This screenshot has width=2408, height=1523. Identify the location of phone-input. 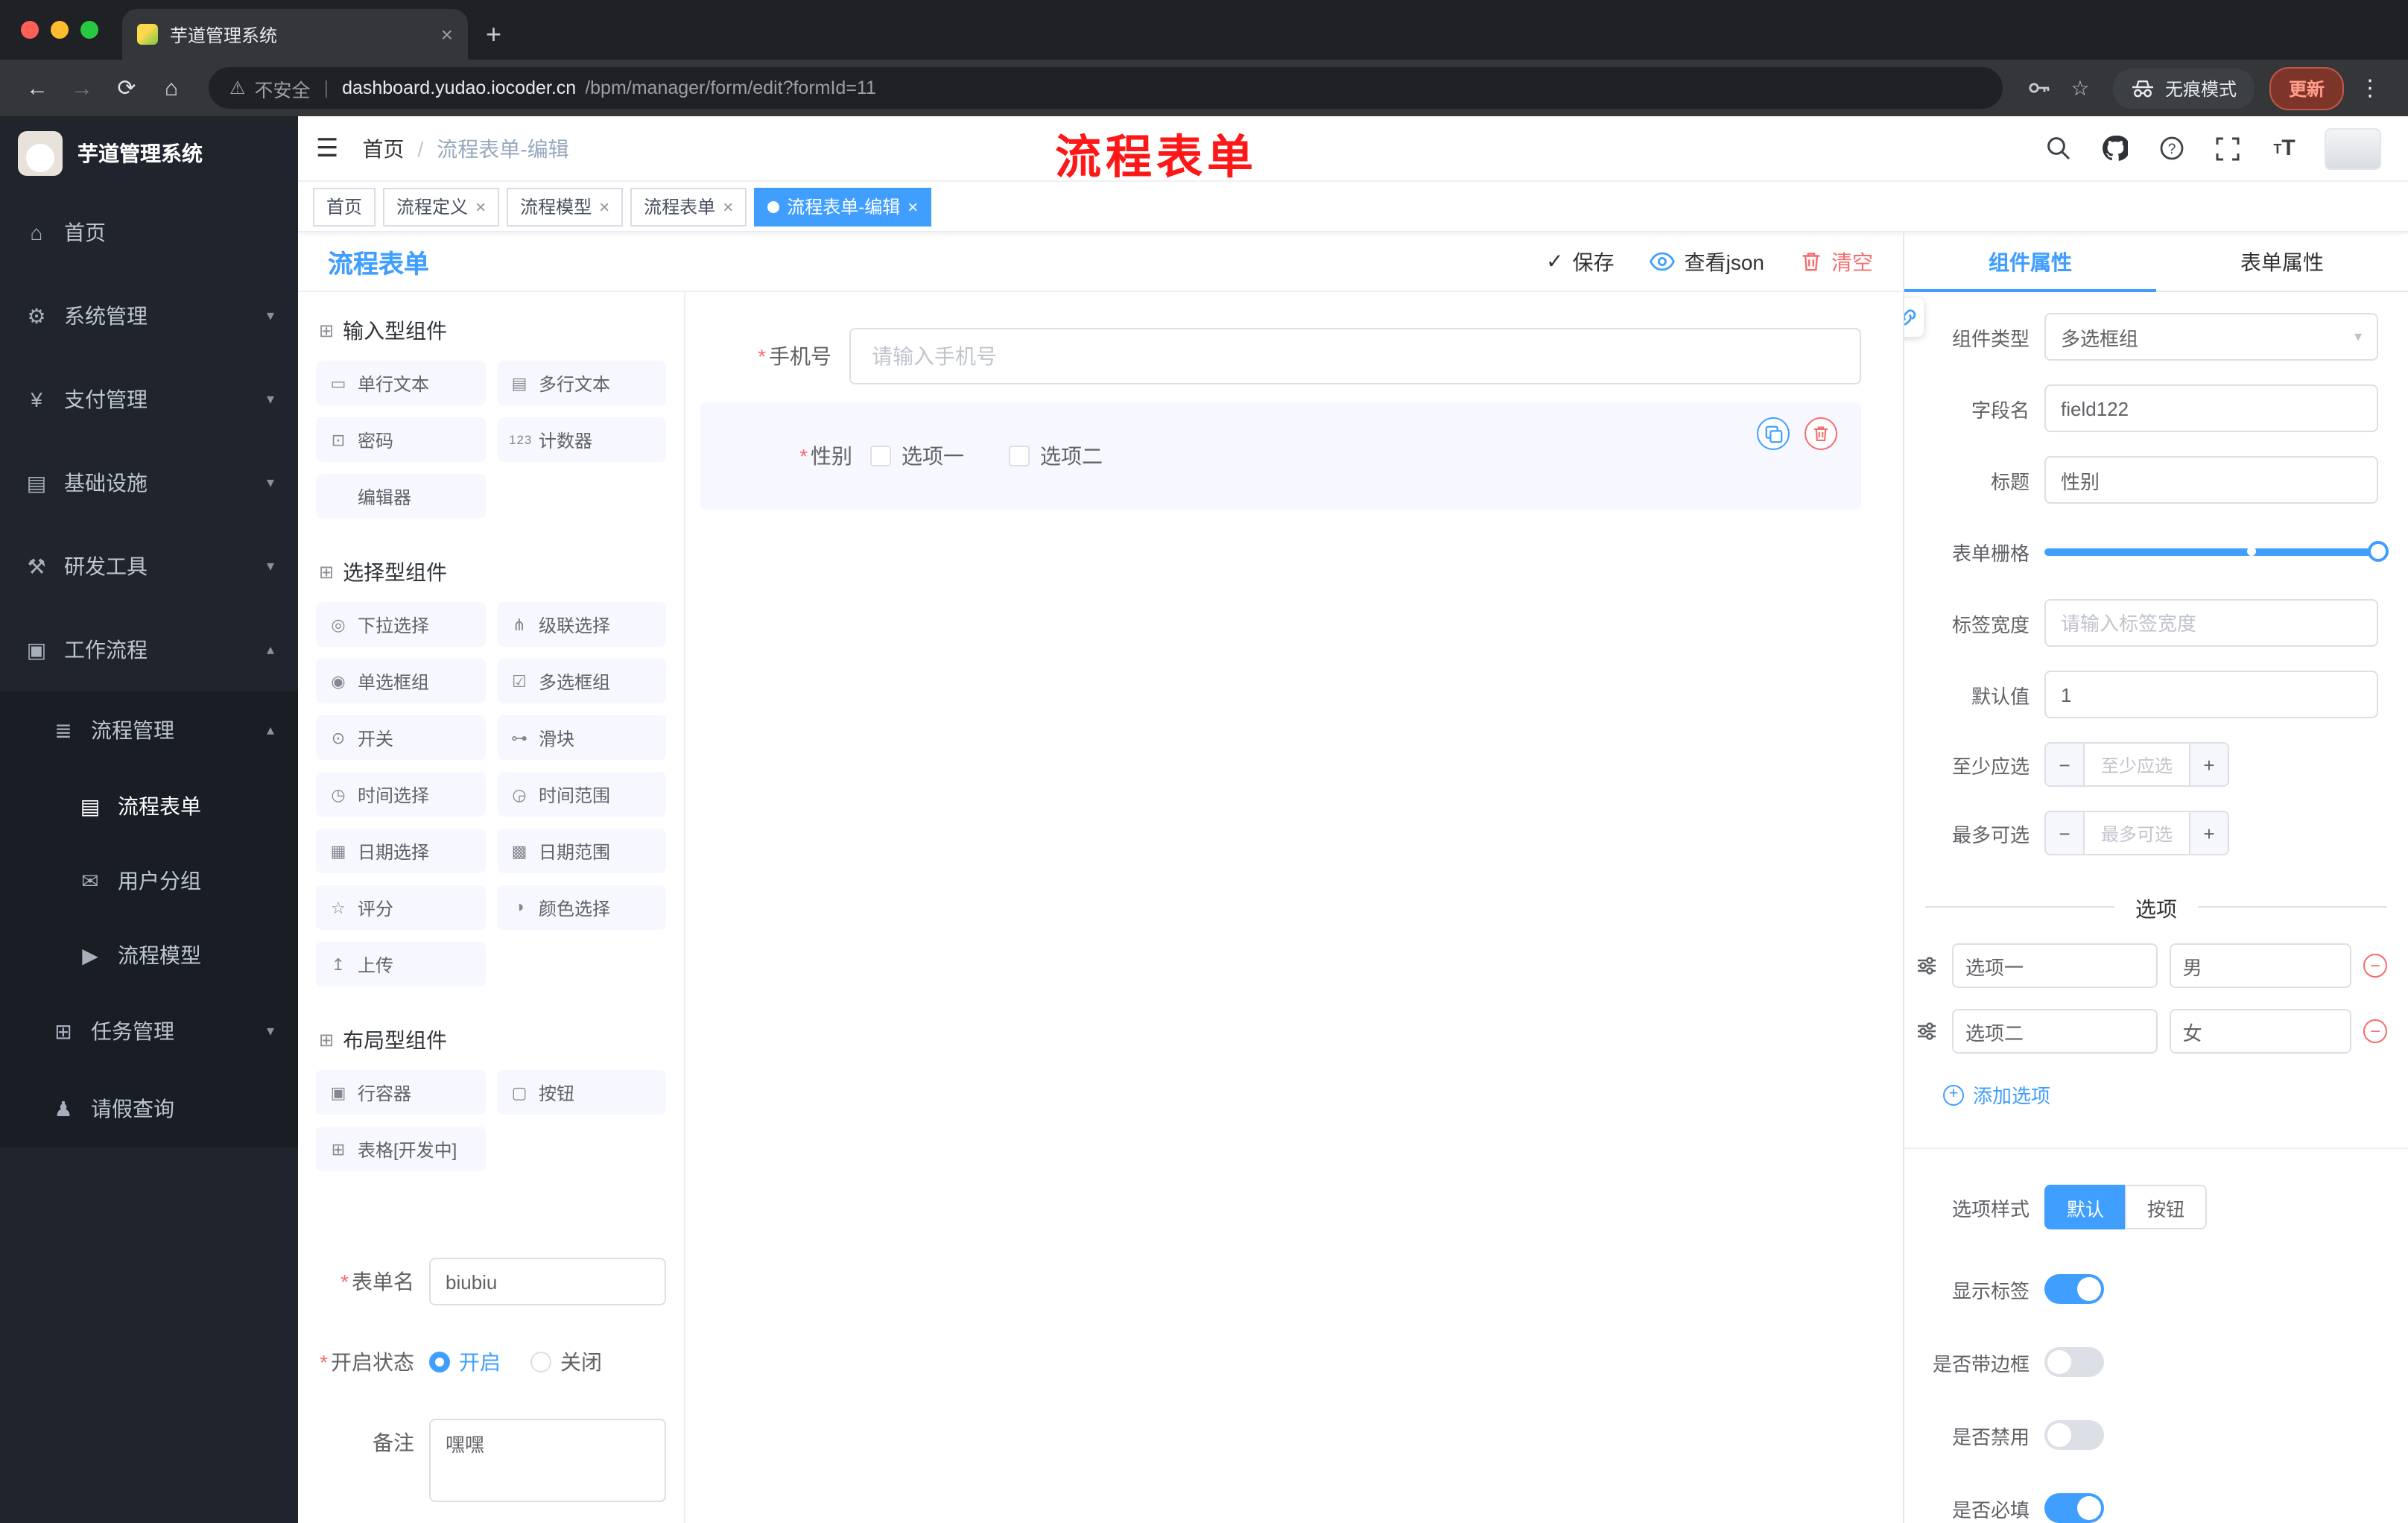
(1355, 356).